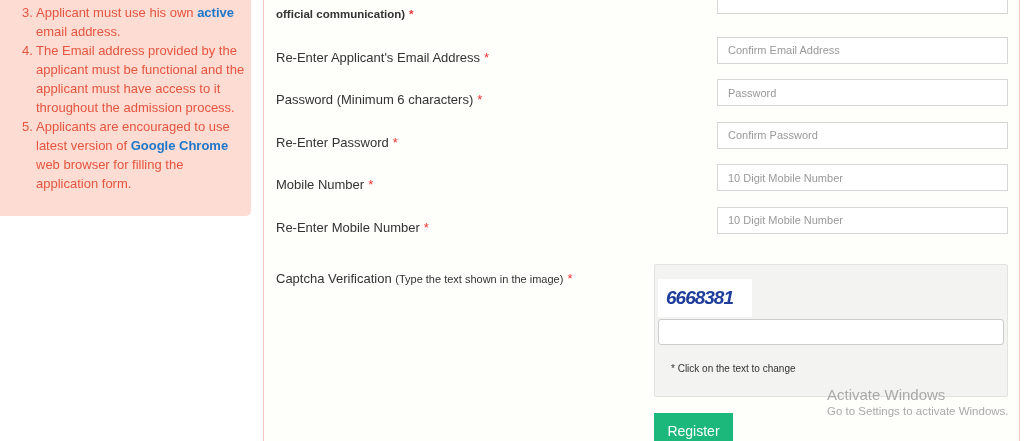 Image resolution: width=1024 pixels, height=441 pixels. What do you see at coordinates (345, 13) in the screenshot?
I see `field-label: official communication) *` at bounding box center [345, 13].